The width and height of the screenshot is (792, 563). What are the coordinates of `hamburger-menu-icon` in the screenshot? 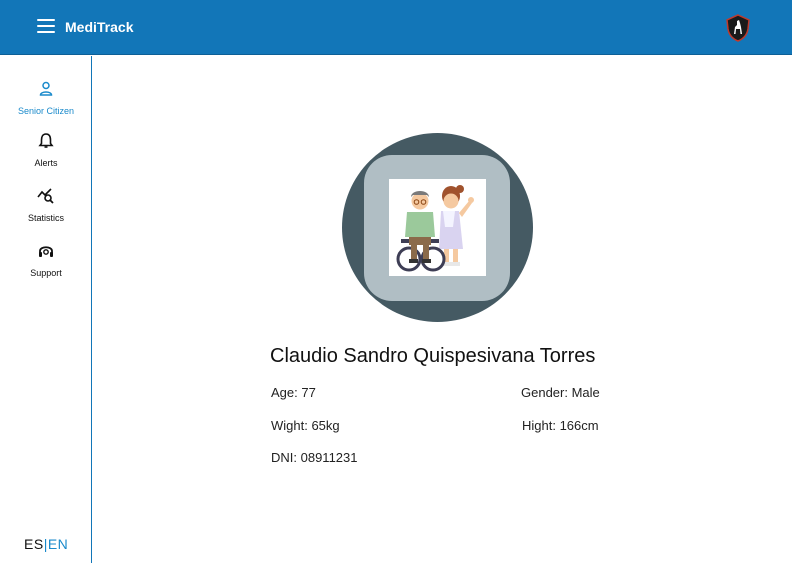 It's located at (46, 27).